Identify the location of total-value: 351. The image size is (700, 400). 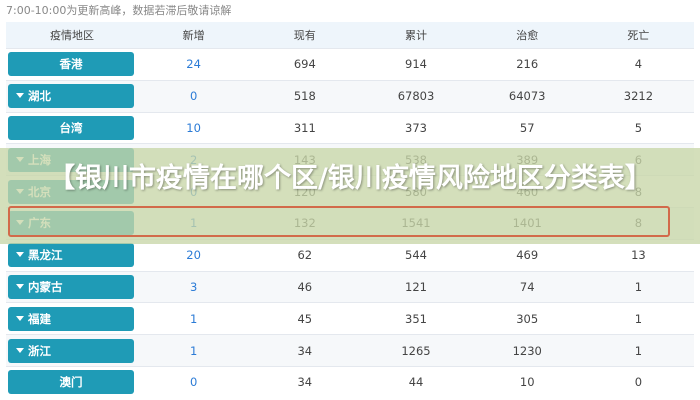
(416, 318).